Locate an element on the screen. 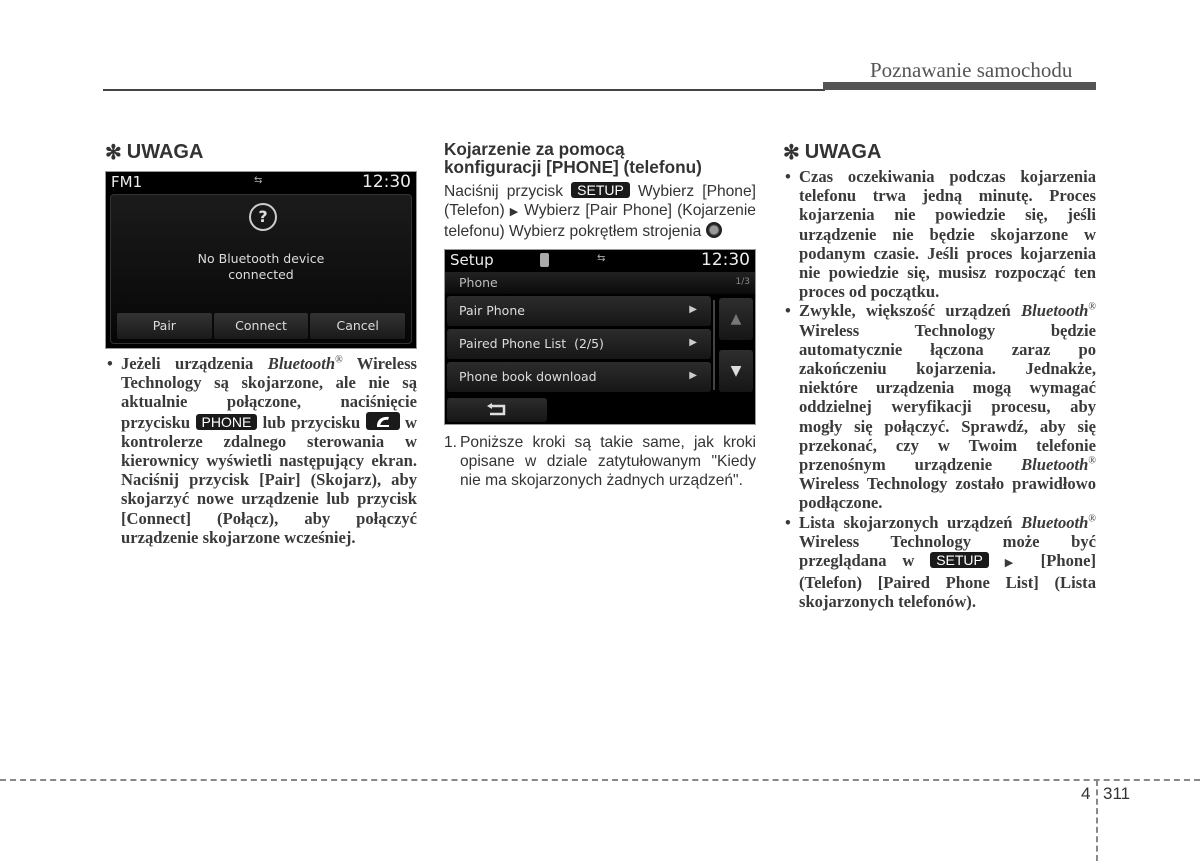 The height and width of the screenshot is (861, 1200). text: Lista skojarzonych urządzeń is located at coordinates (910, 522).